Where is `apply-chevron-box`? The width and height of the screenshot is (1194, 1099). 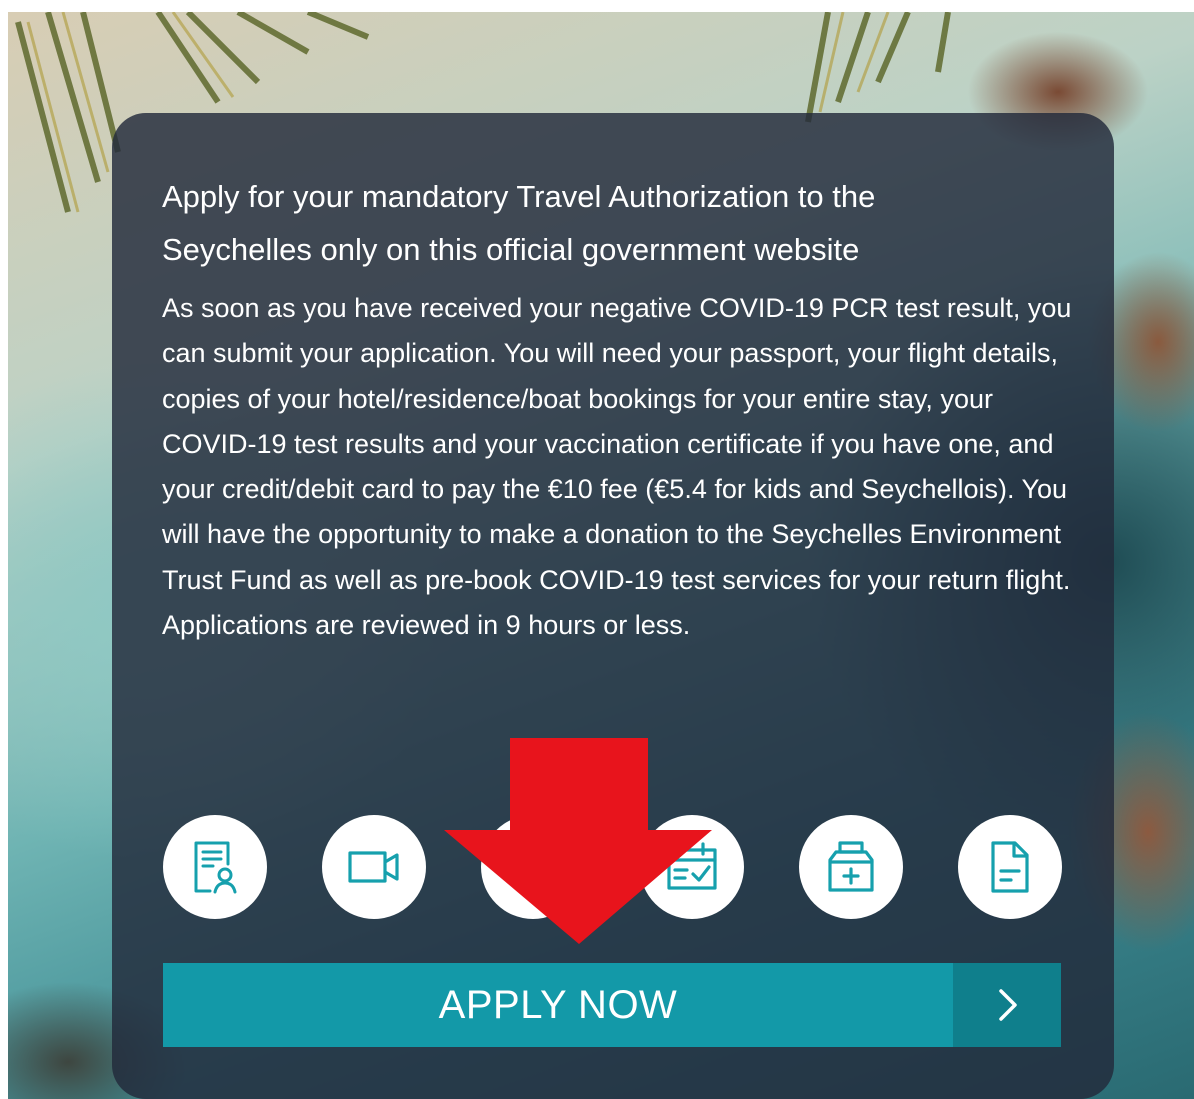 apply-chevron-box is located at coordinates (1007, 1005).